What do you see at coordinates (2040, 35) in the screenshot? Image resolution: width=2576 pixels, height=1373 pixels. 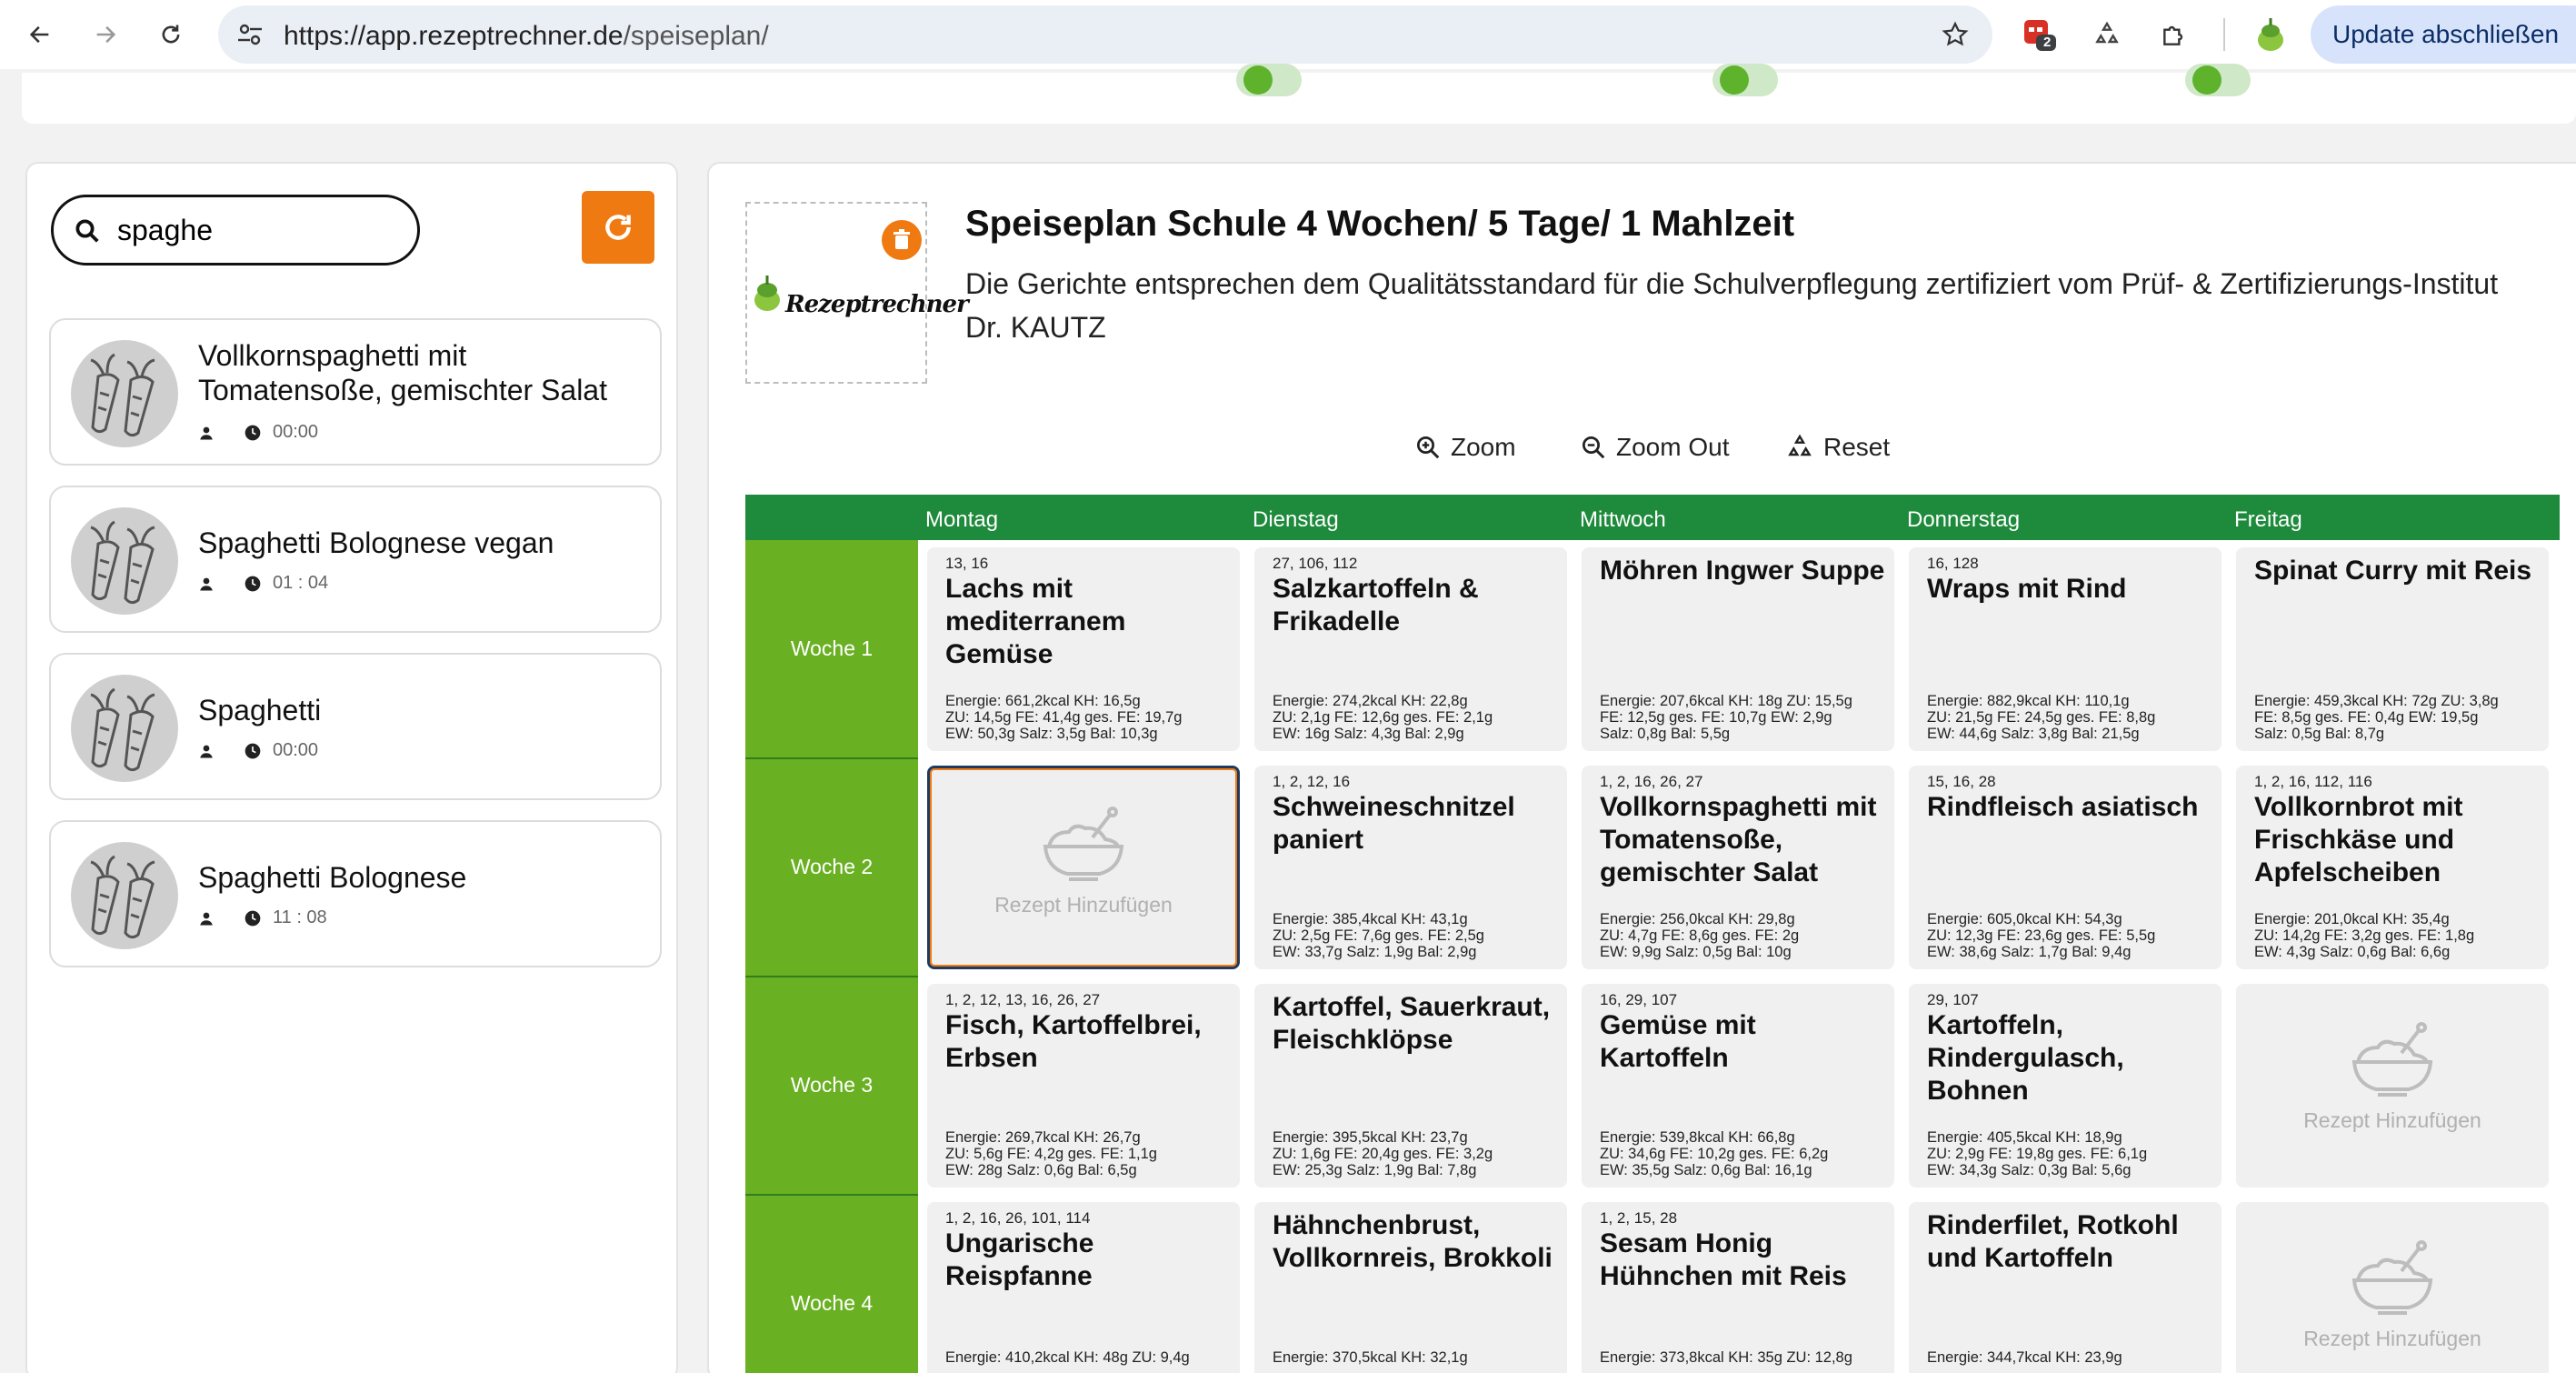 I see `calendar-extension: 2` at bounding box center [2040, 35].